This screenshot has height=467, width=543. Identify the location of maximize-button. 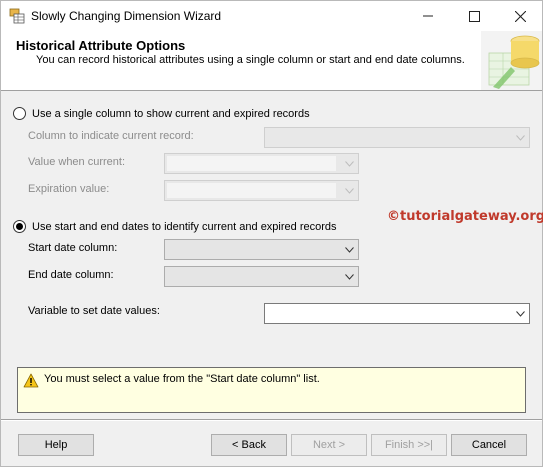
(474, 16).